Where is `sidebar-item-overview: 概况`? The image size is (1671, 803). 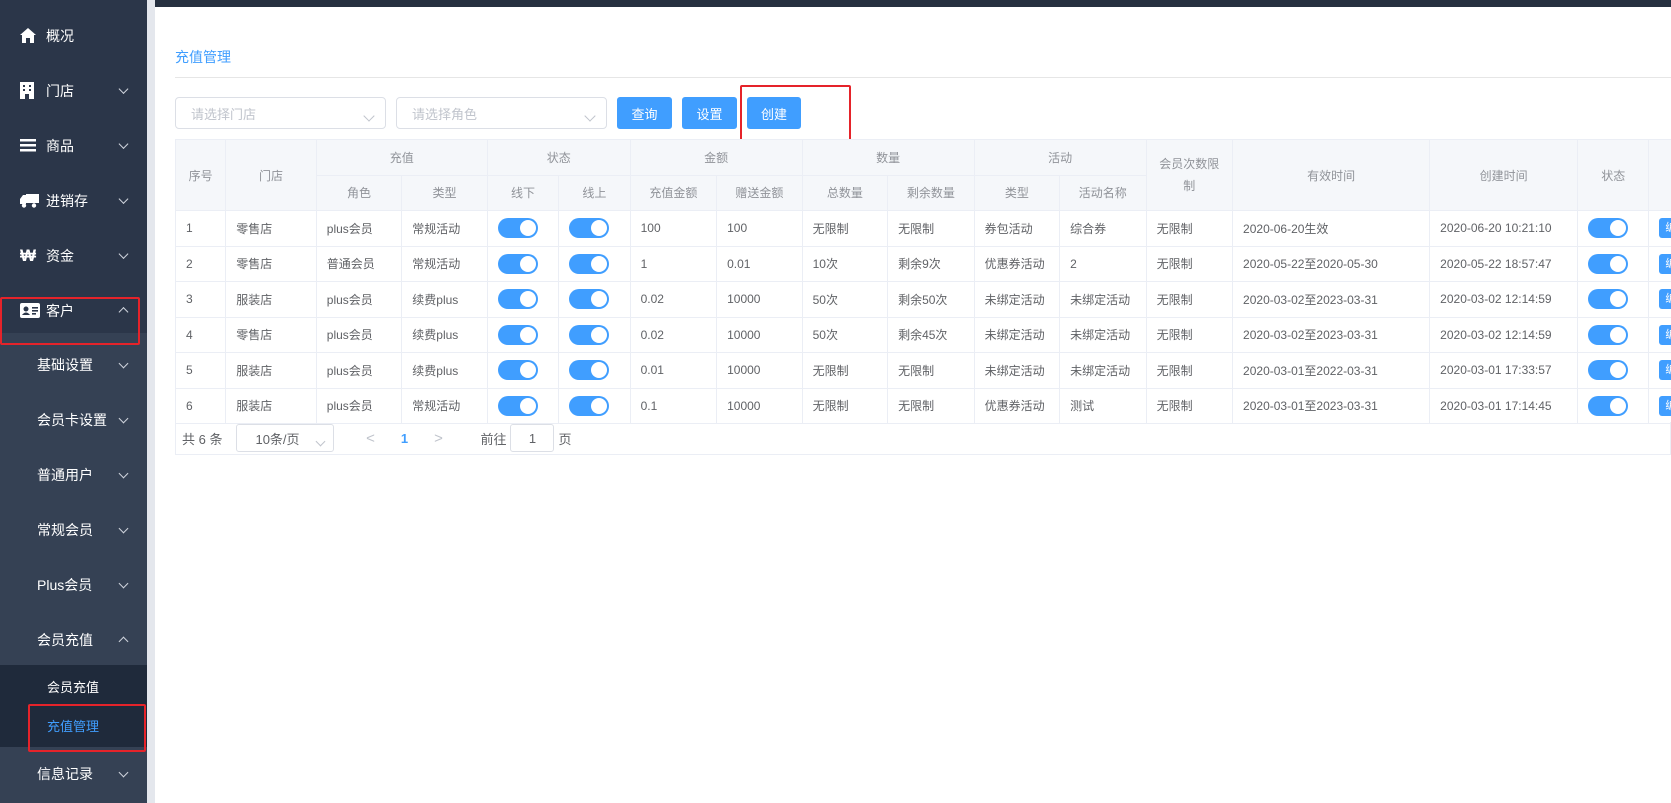 sidebar-item-overview: 概况 is located at coordinates (73, 35).